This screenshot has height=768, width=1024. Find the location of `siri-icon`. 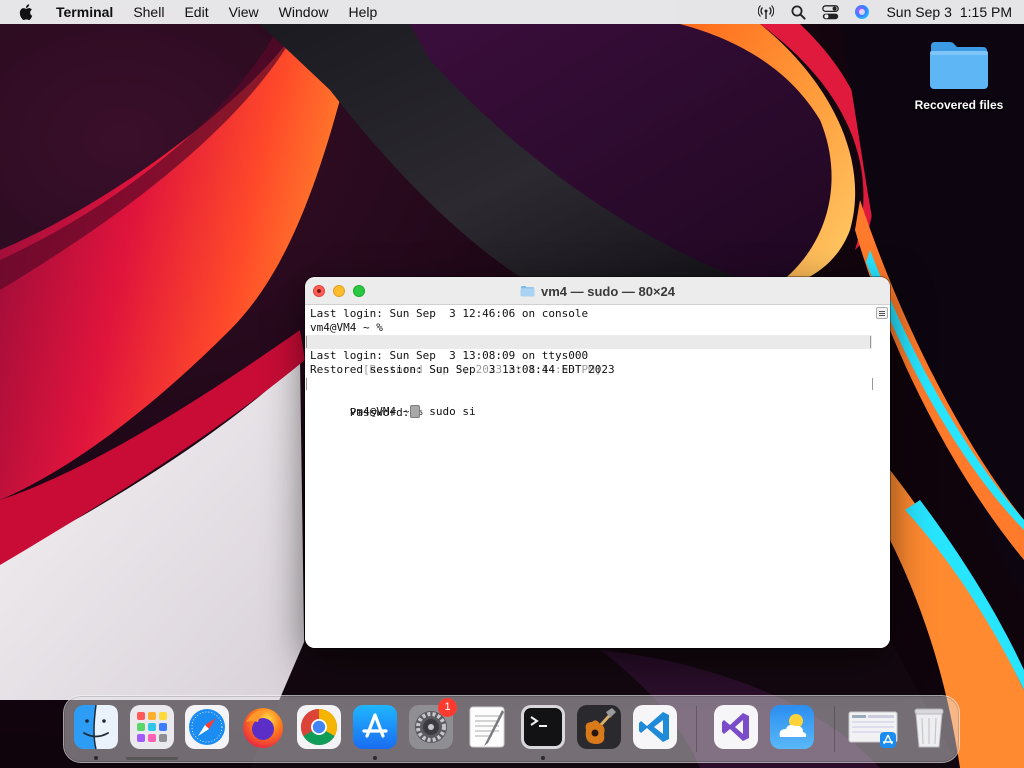

siri-icon is located at coordinates (862, 12).